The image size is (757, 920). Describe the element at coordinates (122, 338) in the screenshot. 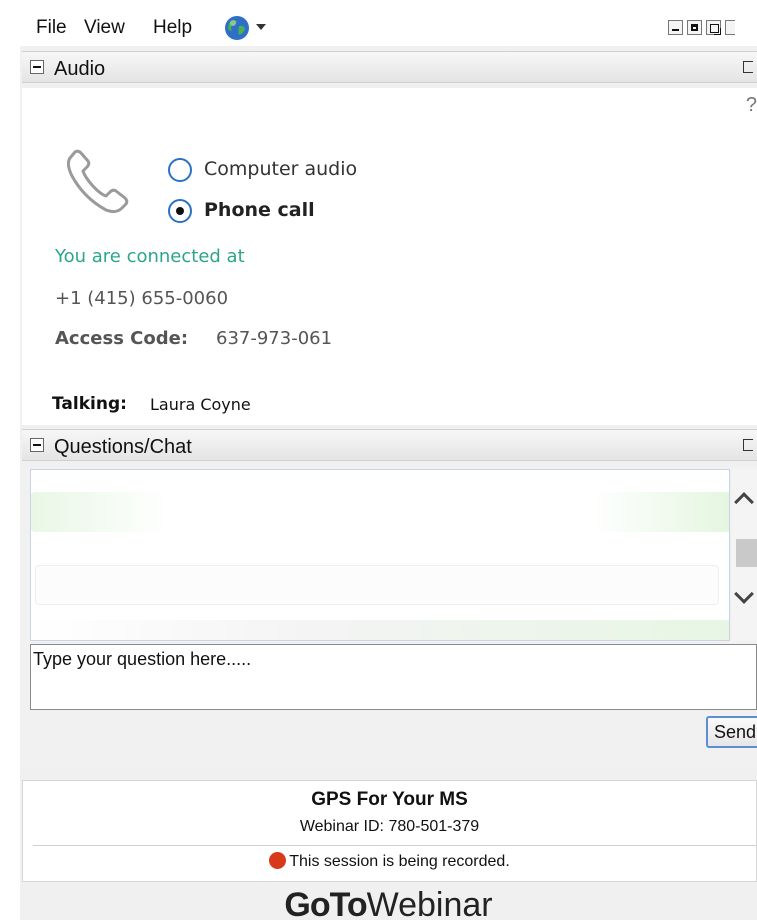

I see `access-code-label: Access Code:` at that location.